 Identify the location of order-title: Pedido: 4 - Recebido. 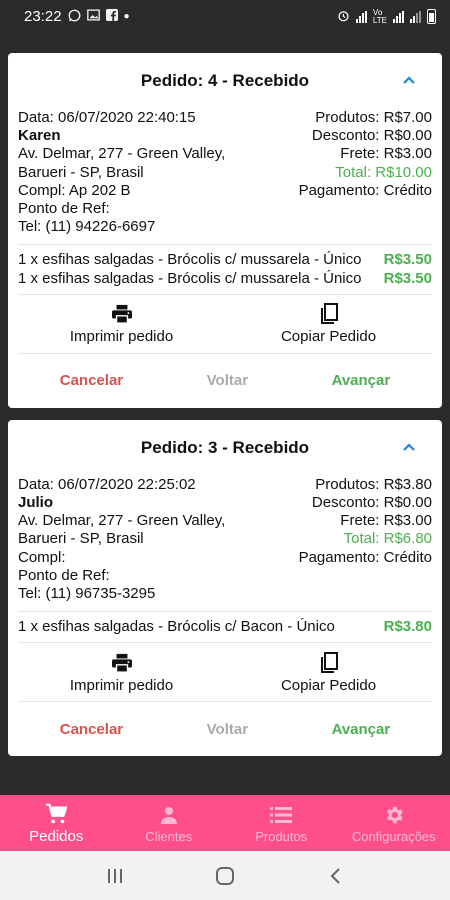
(225, 80).